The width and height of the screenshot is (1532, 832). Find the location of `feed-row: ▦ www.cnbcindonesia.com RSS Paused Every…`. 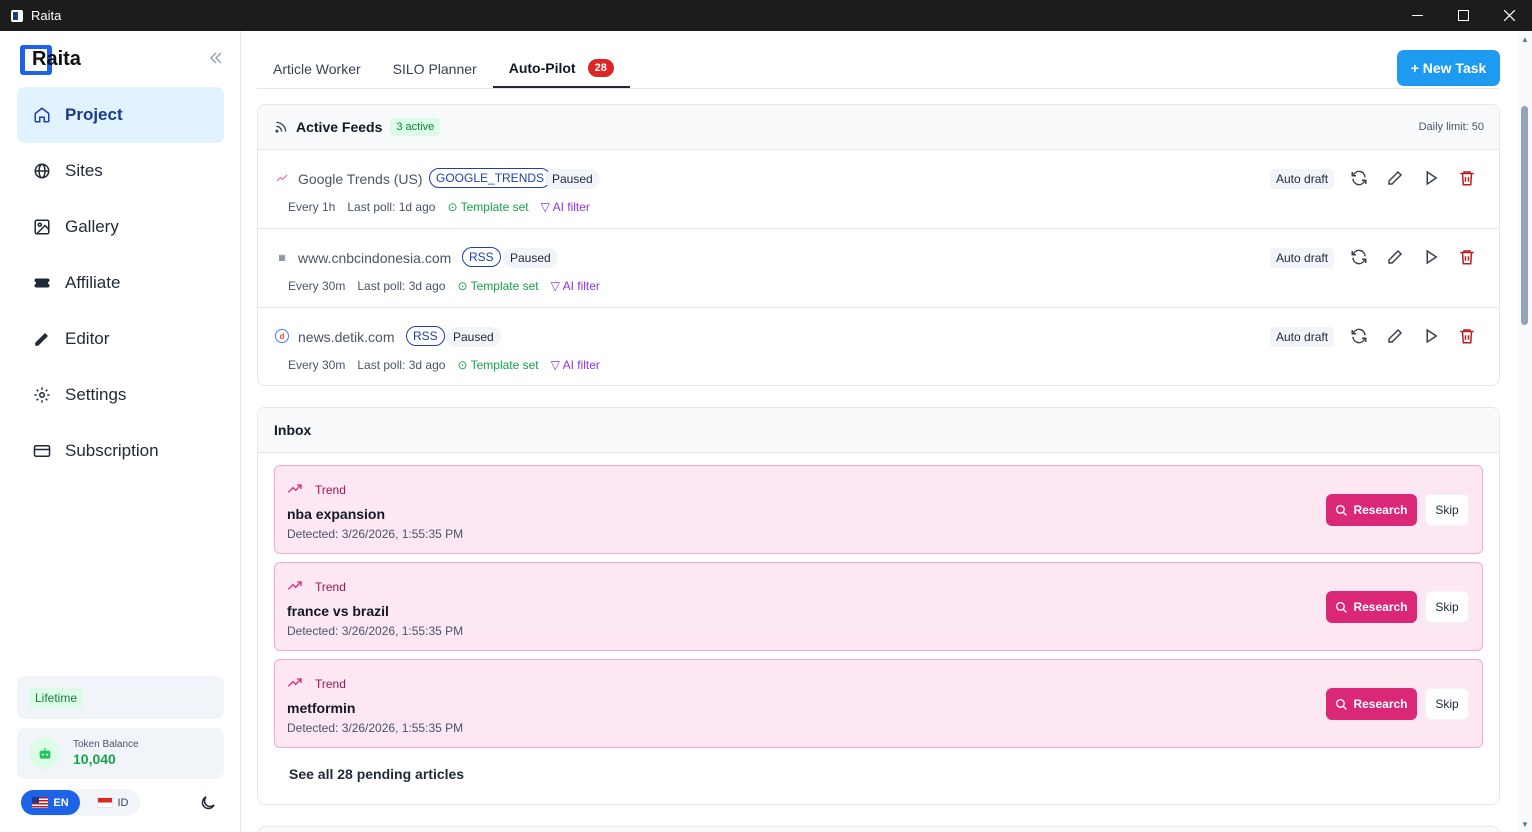

feed-row: ▦ www.cnbcindonesia.com RSS Paused Every… is located at coordinates (878, 268).